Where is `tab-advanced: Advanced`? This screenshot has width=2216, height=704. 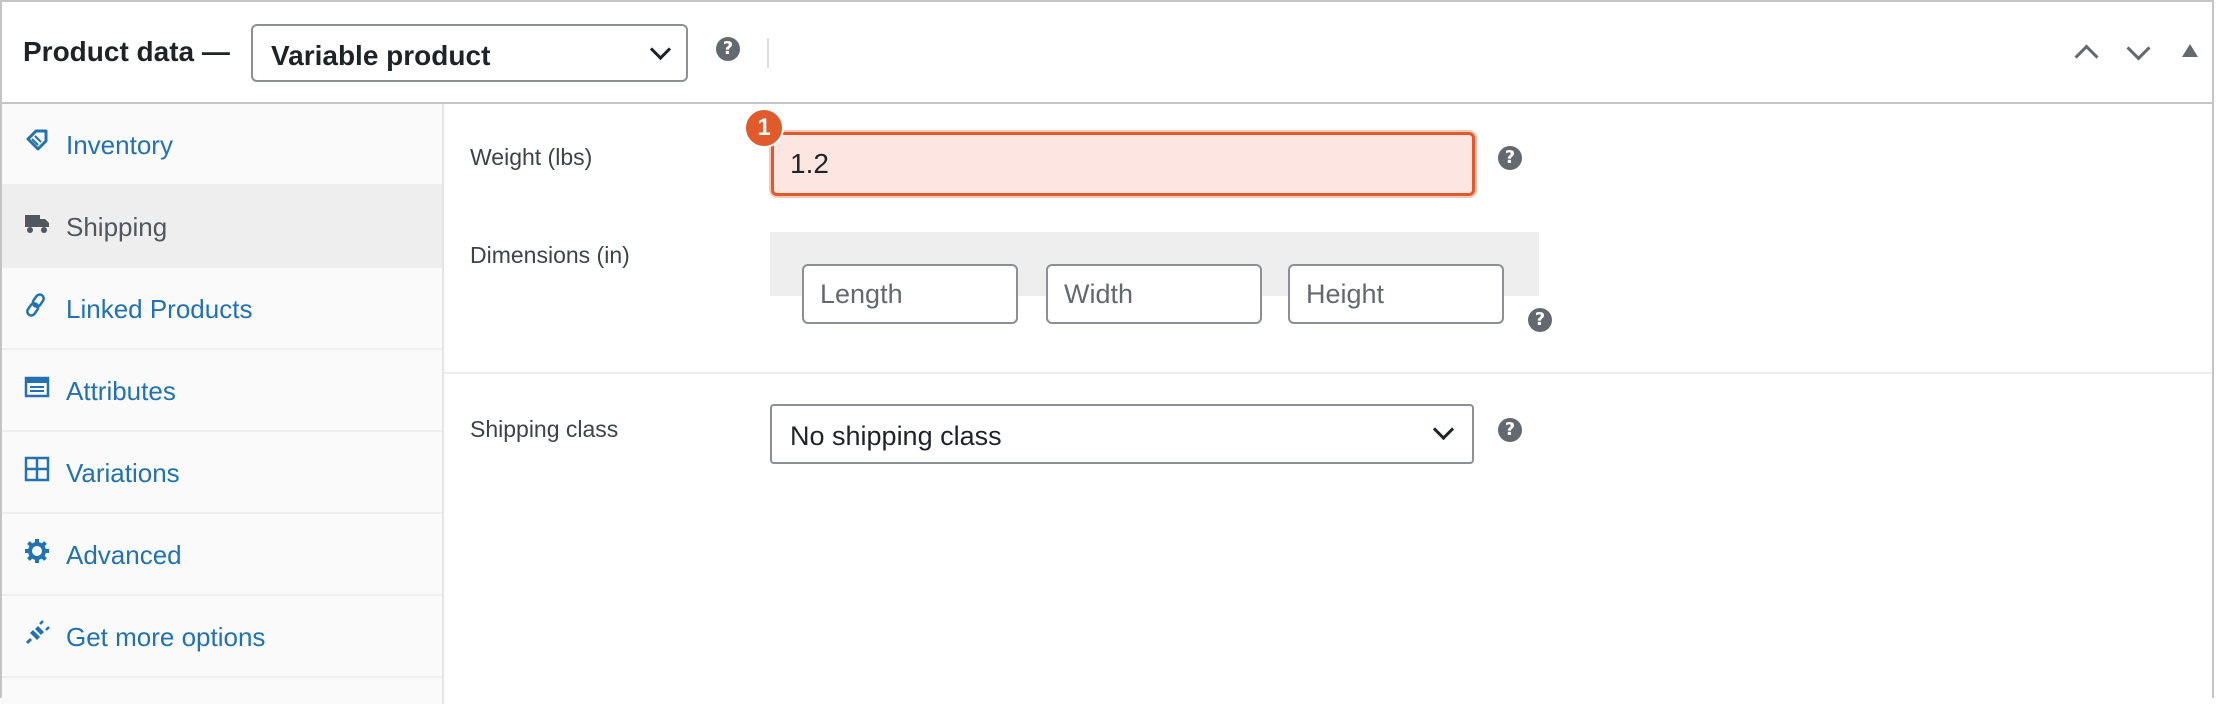
tab-advanced: Advanced is located at coordinates (222, 555).